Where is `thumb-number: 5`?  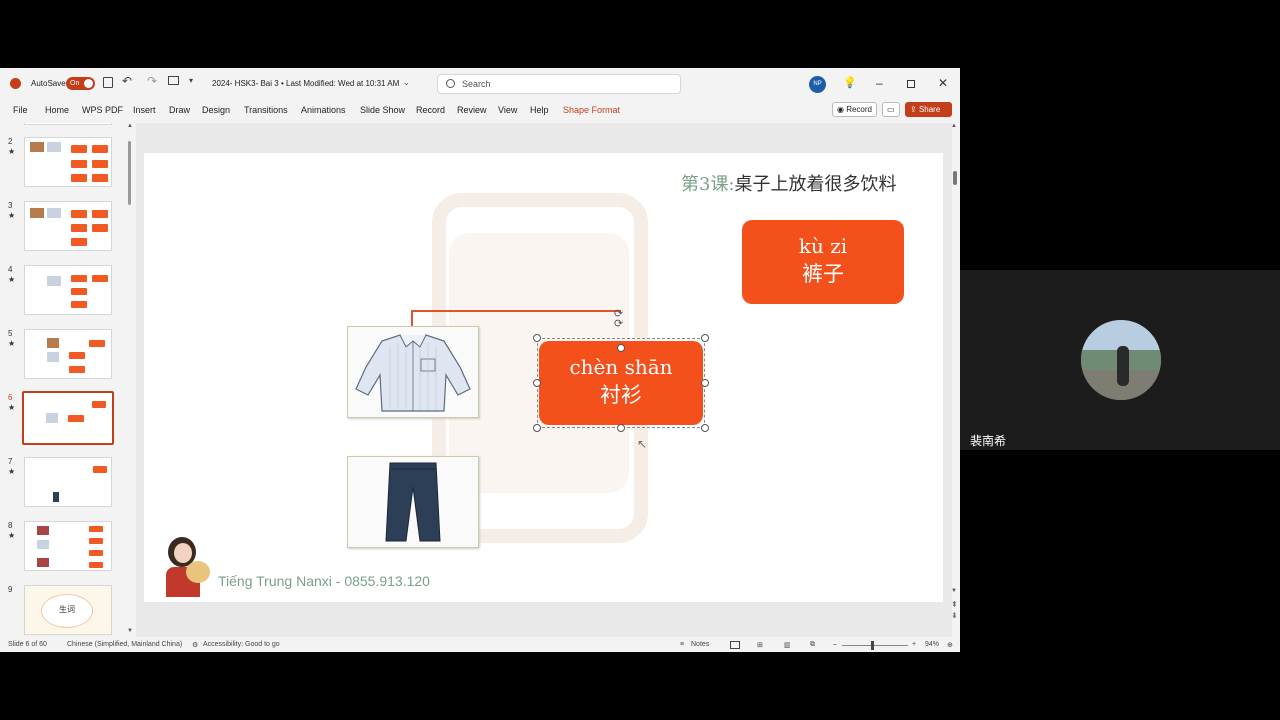 thumb-number: 5 is located at coordinates (10, 333).